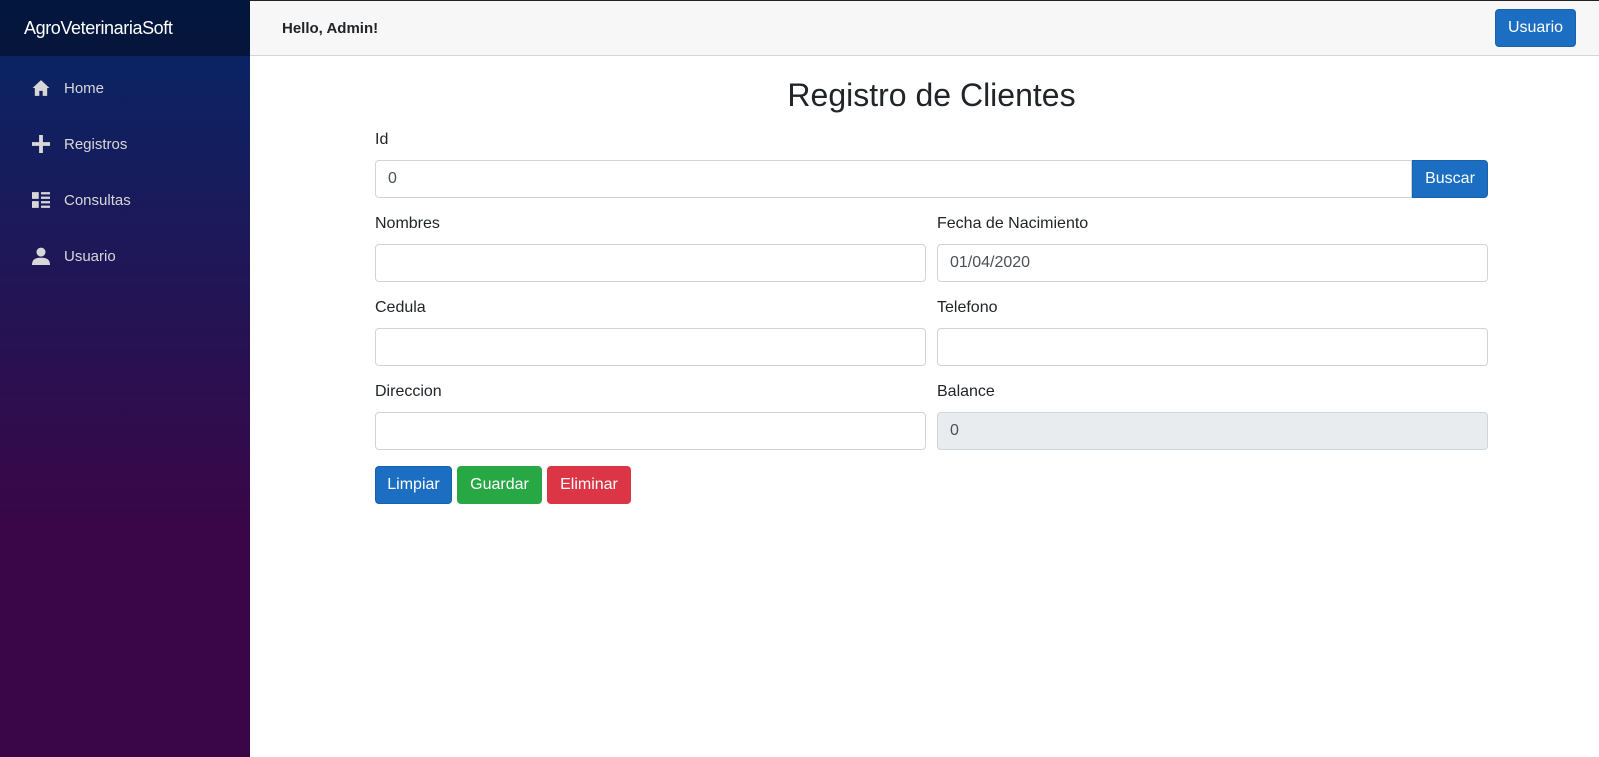 Image resolution: width=1599 pixels, height=757 pixels. What do you see at coordinates (125, 256) in the screenshot?
I see `sidebar-item-usuario: Usuario` at bounding box center [125, 256].